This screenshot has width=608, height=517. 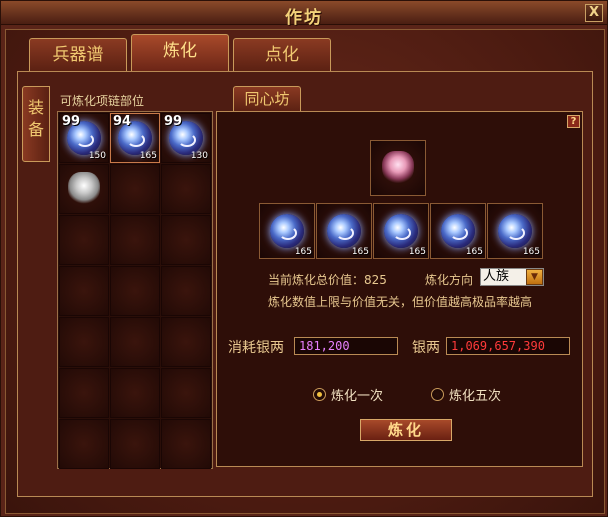 I want to click on tab-enchant: 点化, so click(x=282, y=55).